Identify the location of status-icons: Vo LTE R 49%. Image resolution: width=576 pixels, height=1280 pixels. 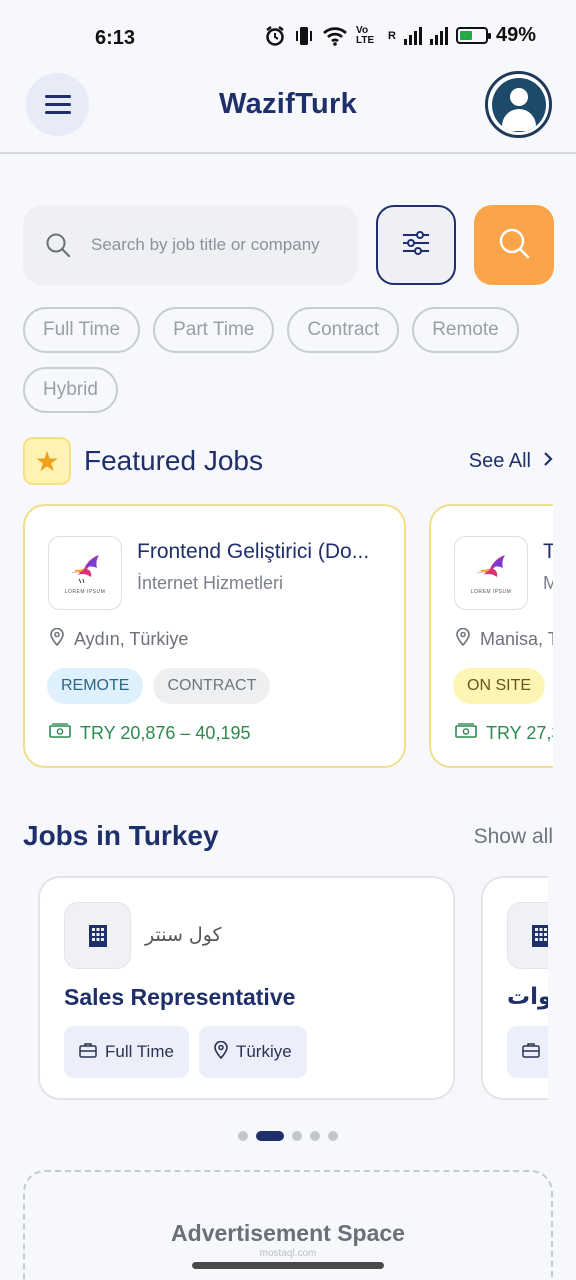
(400, 35).